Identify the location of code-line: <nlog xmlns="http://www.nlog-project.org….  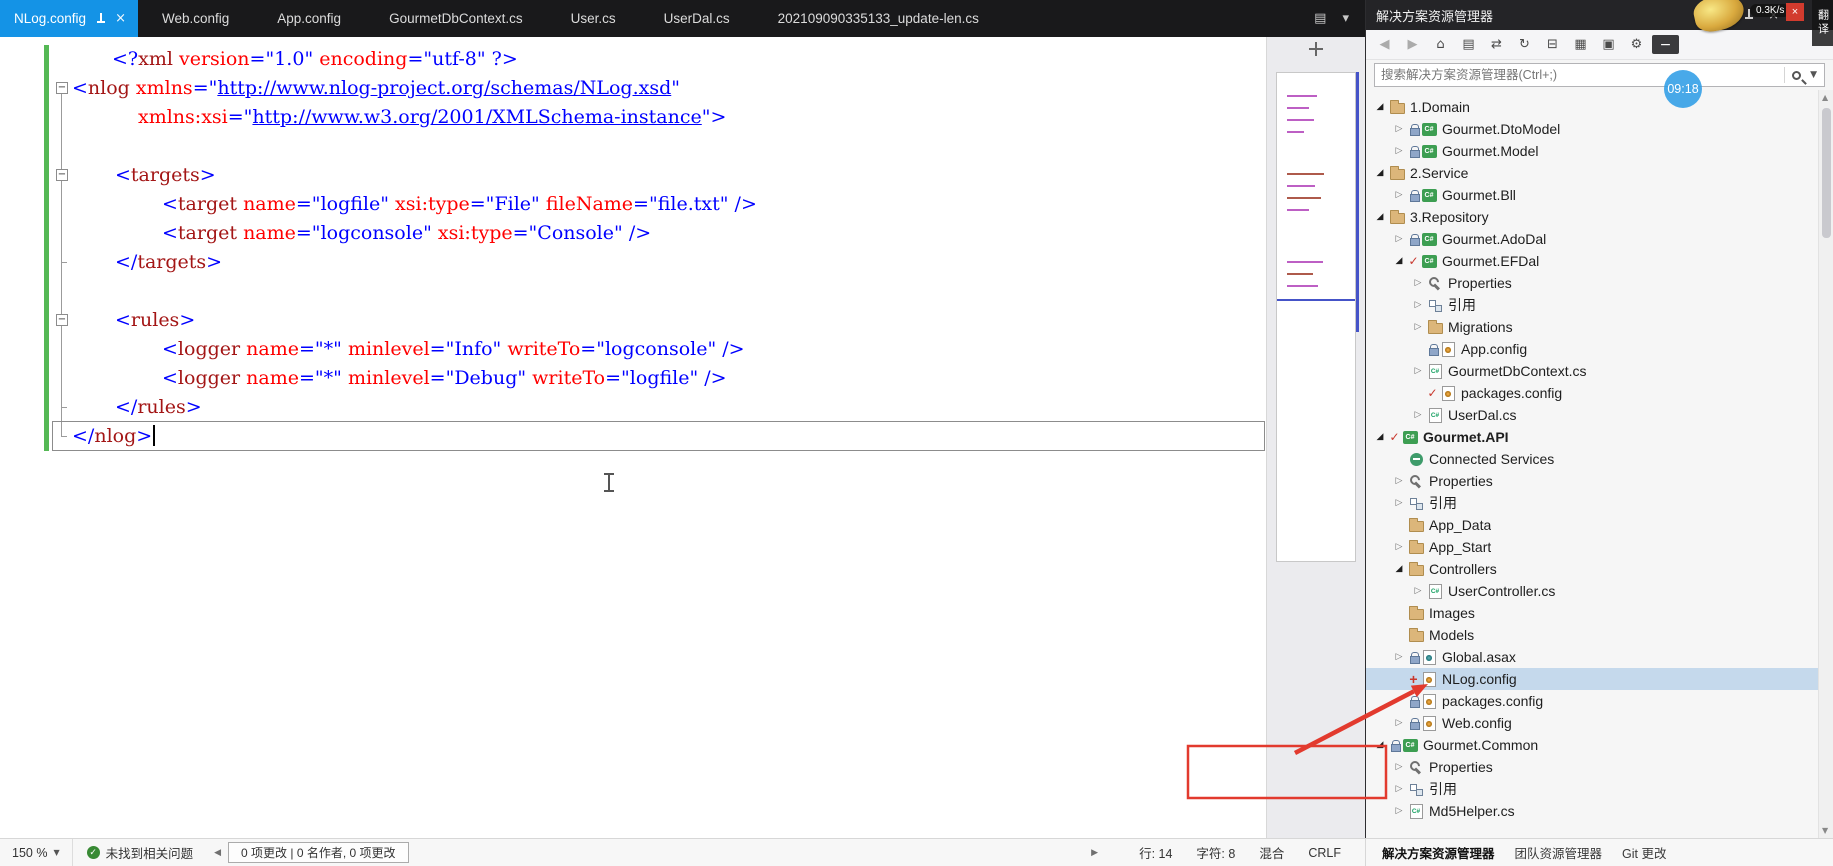
(669, 88).